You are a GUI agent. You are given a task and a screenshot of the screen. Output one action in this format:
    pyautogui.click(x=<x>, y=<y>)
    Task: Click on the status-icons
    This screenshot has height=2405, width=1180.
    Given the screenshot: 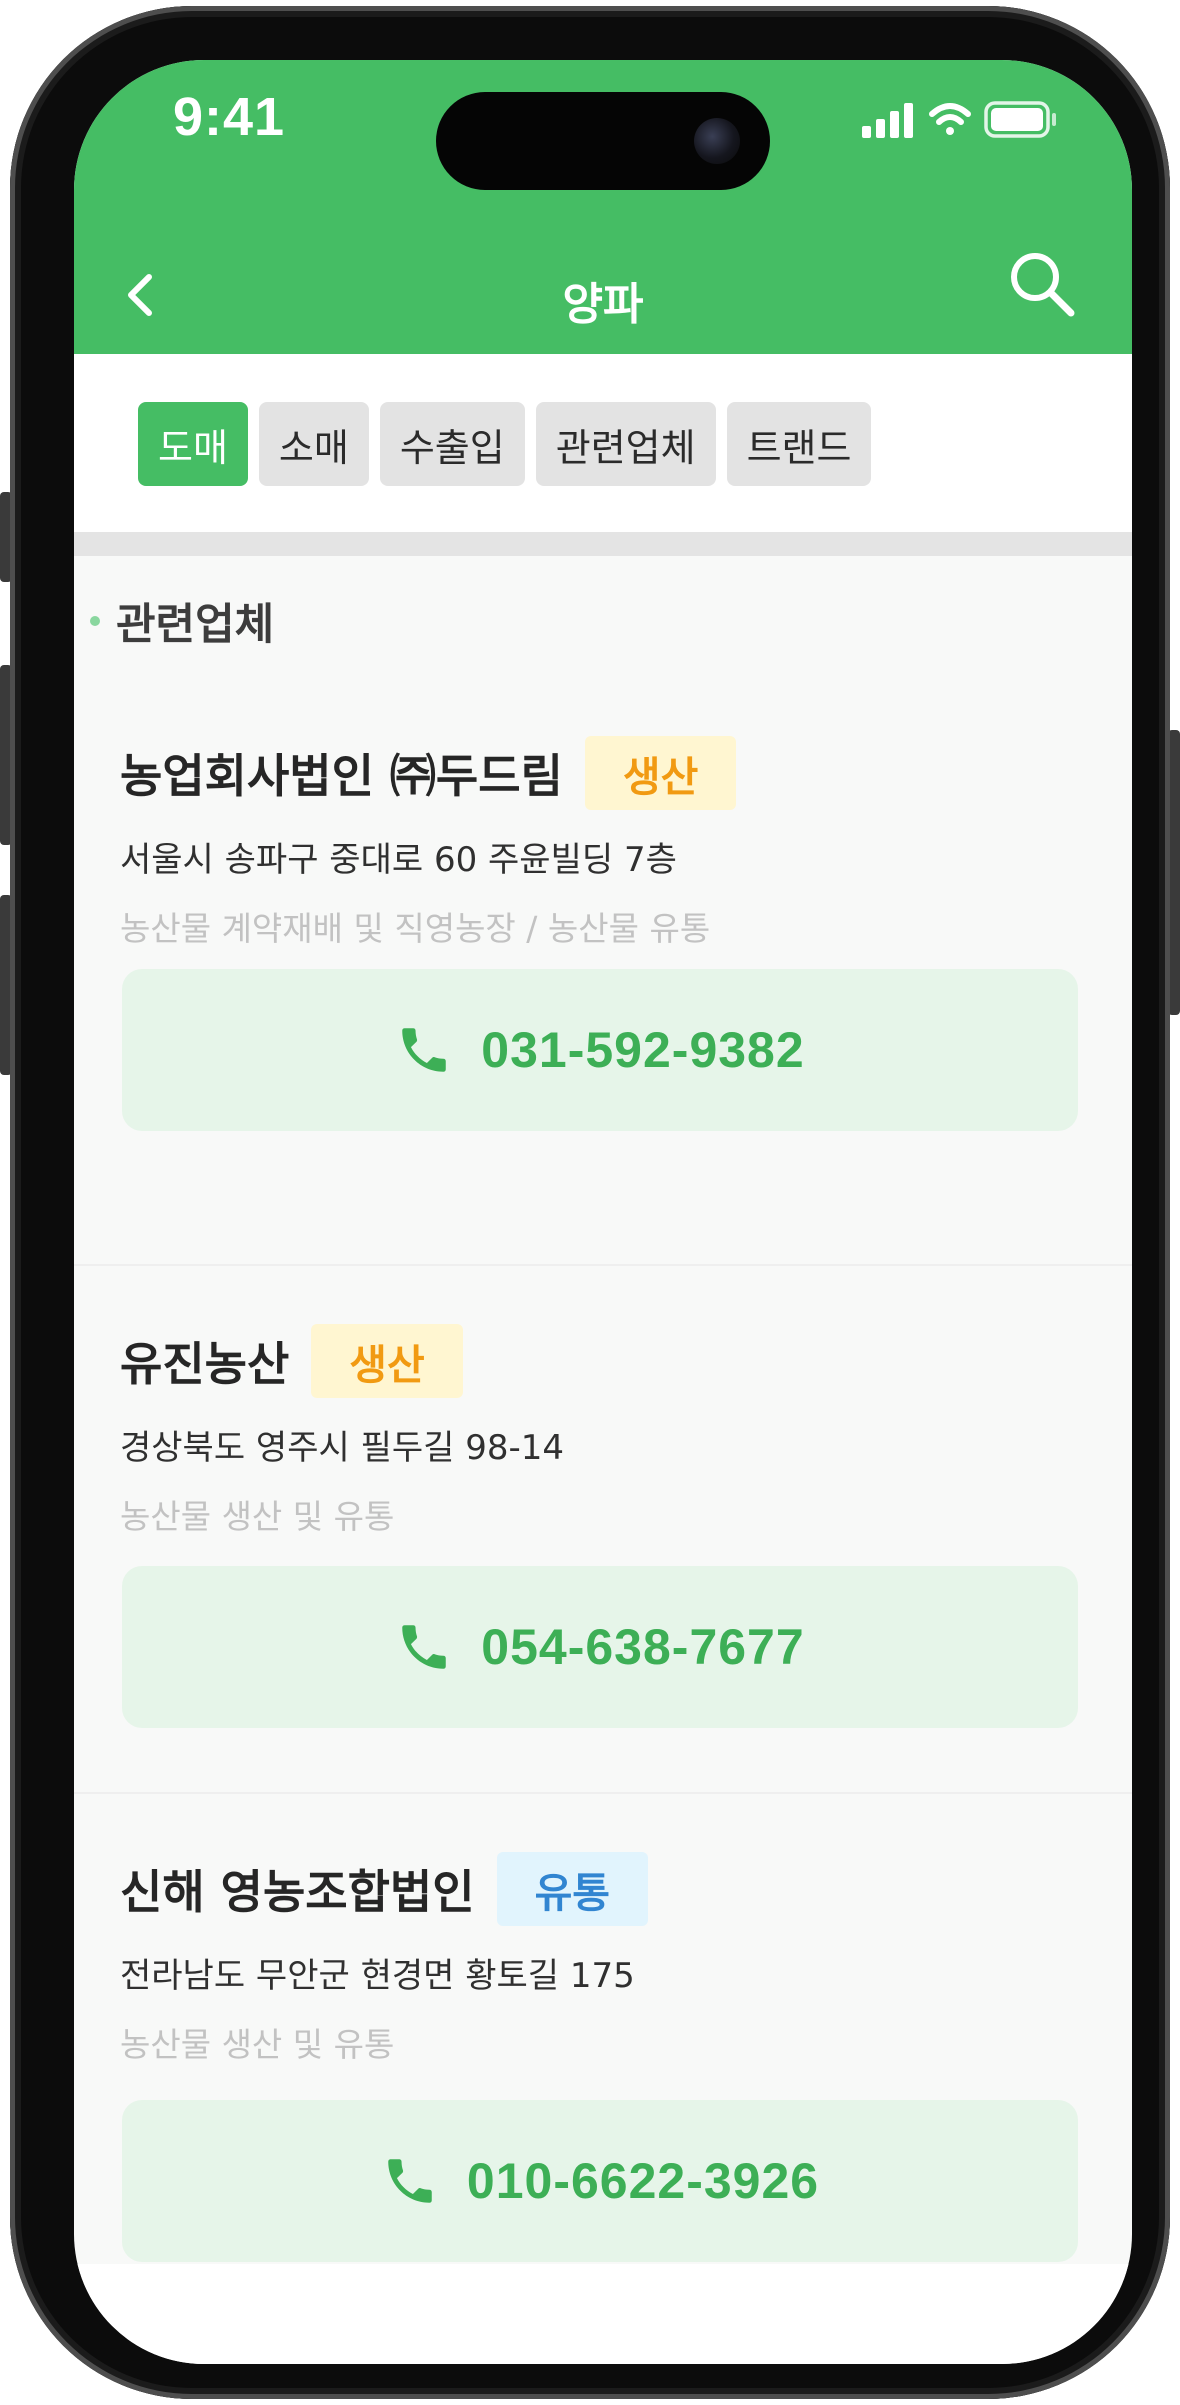 What is the action you would take?
    pyautogui.click(x=962, y=120)
    